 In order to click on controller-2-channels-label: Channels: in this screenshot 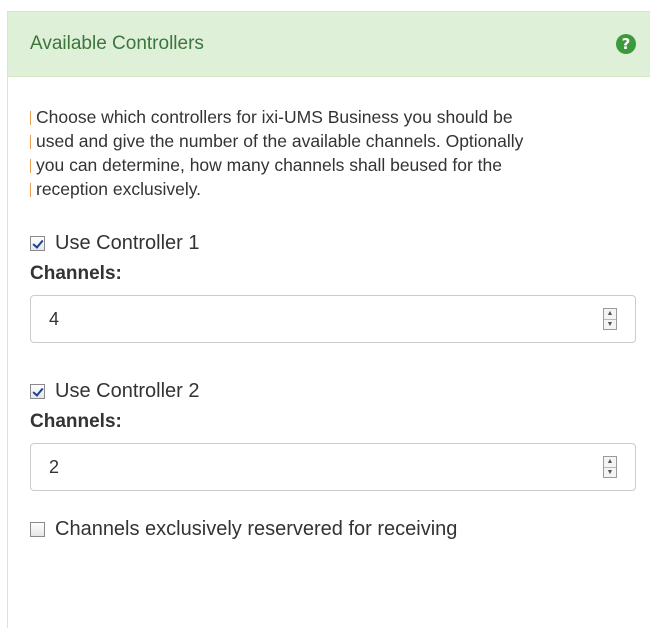, I will do `click(76, 421)`.